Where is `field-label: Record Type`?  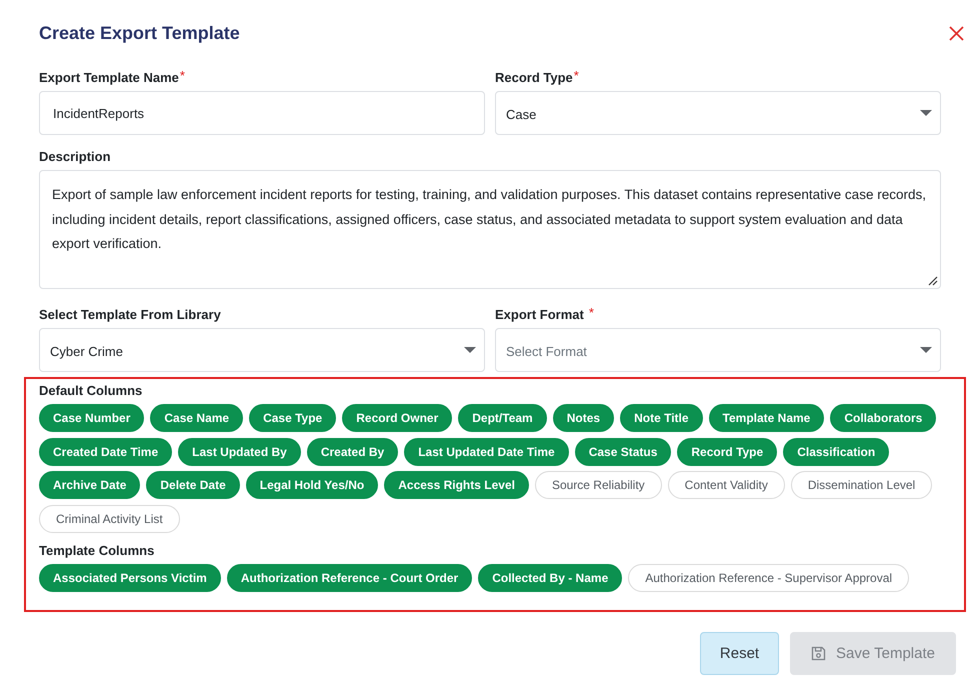 field-label: Record Type is located at coordinates (534, 78).